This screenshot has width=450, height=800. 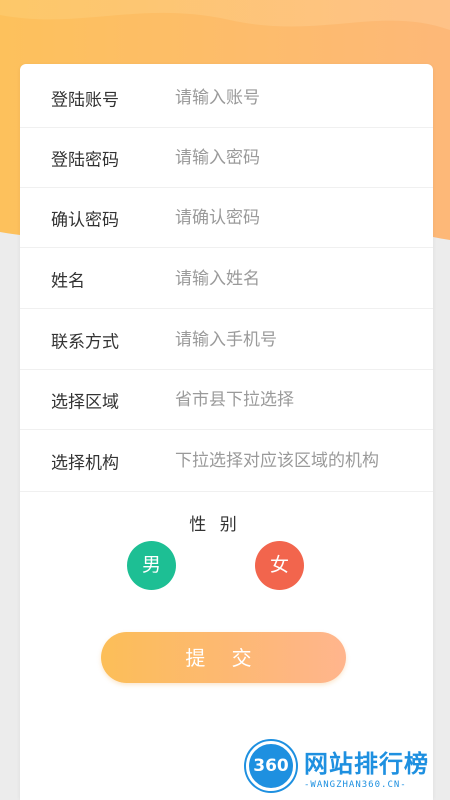 What do you see at coordinates (271, 766) in the screenshot?
I see `watermark-badge: 360` at bounding box center [271, 766].